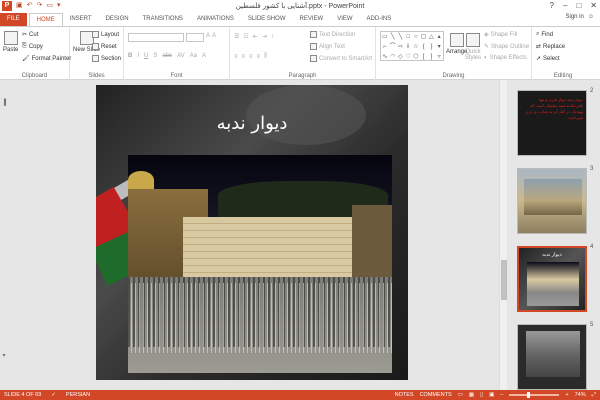  What do you see at coordinates (471, 395) in the screenshot?
I see `slide-sorter-icon: ▦` at bounding box center [471, 395].